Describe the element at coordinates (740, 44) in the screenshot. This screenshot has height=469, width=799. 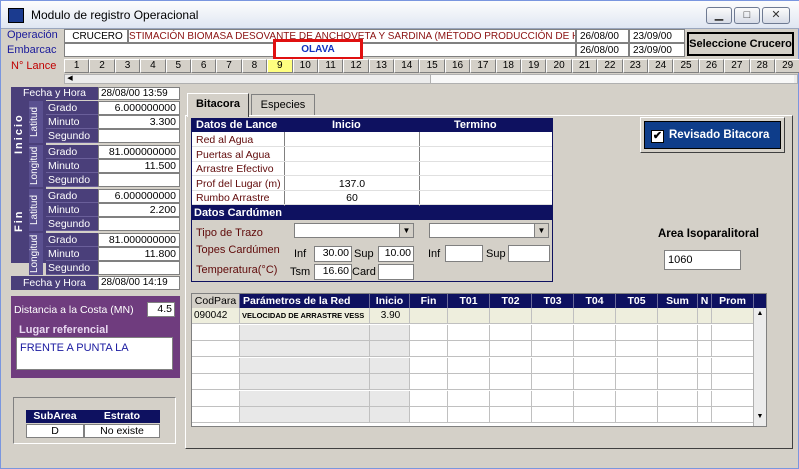
I see `select-crucero-button: Seleccione Crucero` at that location.